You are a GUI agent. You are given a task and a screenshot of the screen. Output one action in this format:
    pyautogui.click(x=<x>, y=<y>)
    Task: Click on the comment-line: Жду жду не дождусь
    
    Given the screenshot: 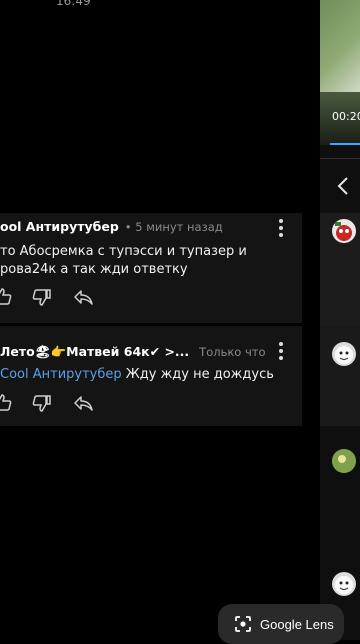 What is the action you would take?
    pyautogui.click(x=199, y=374)
    